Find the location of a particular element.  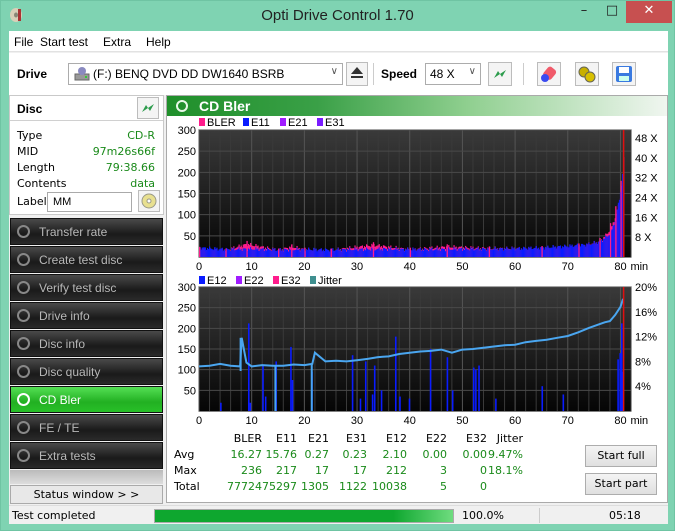

save-button is located at coordinates (624, 74).